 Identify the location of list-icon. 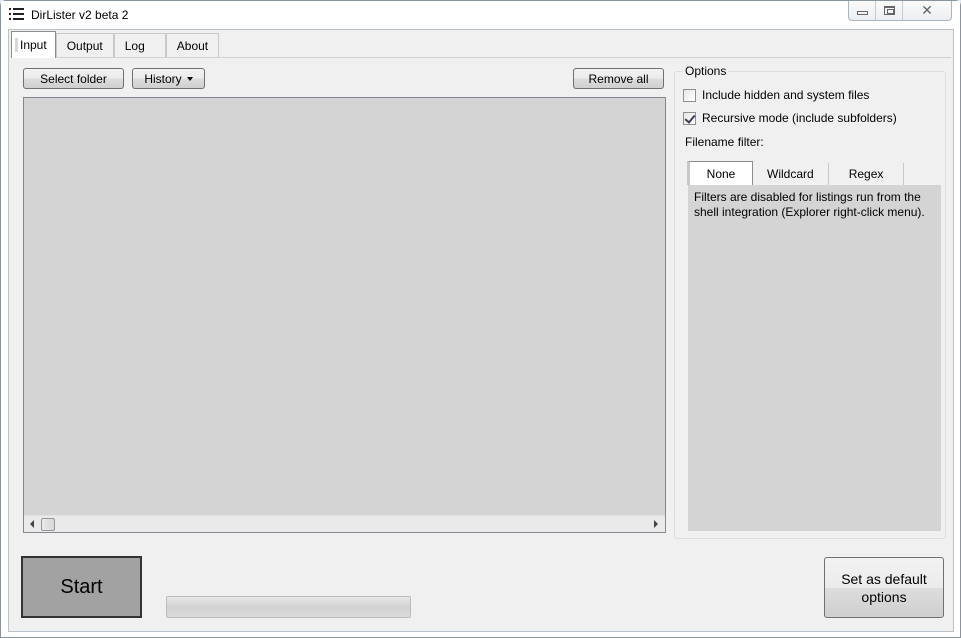
(17, 15).